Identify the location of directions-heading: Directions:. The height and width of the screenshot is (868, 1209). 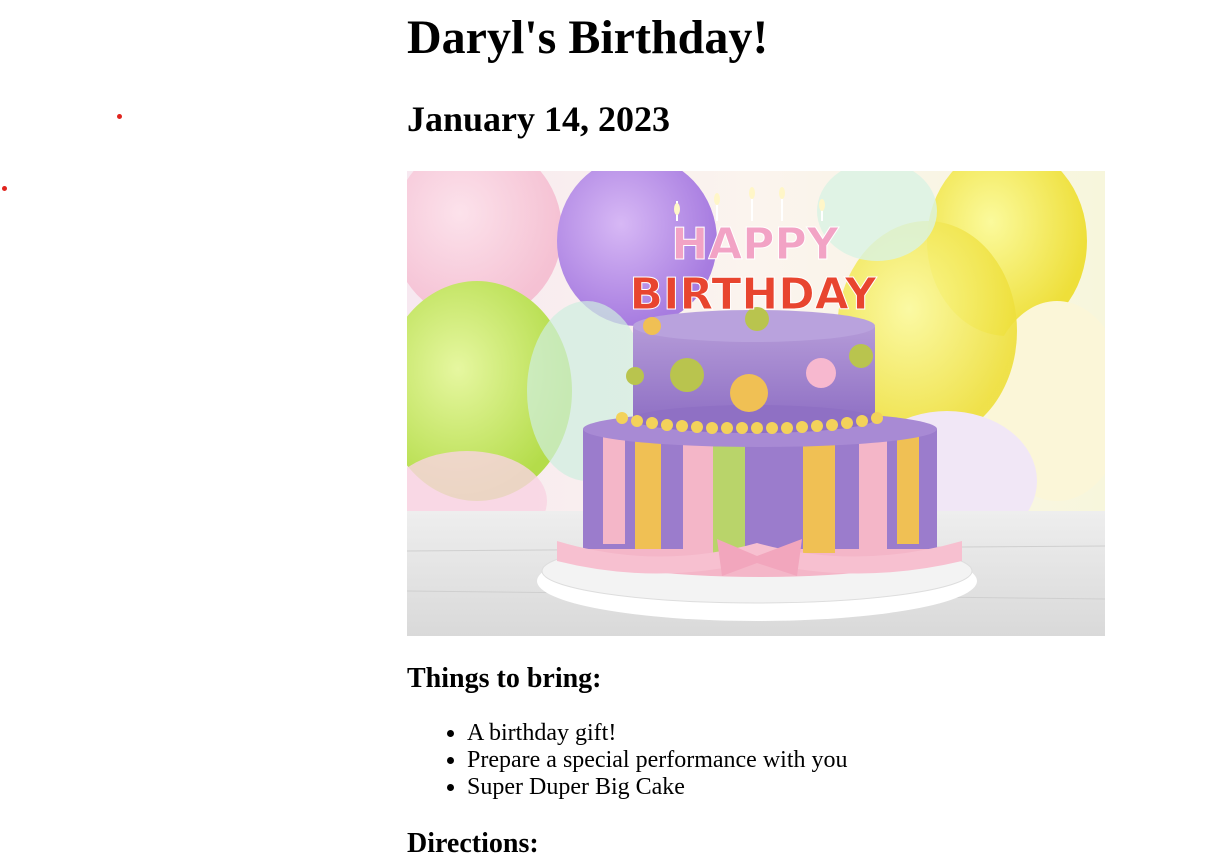
(473, 843).